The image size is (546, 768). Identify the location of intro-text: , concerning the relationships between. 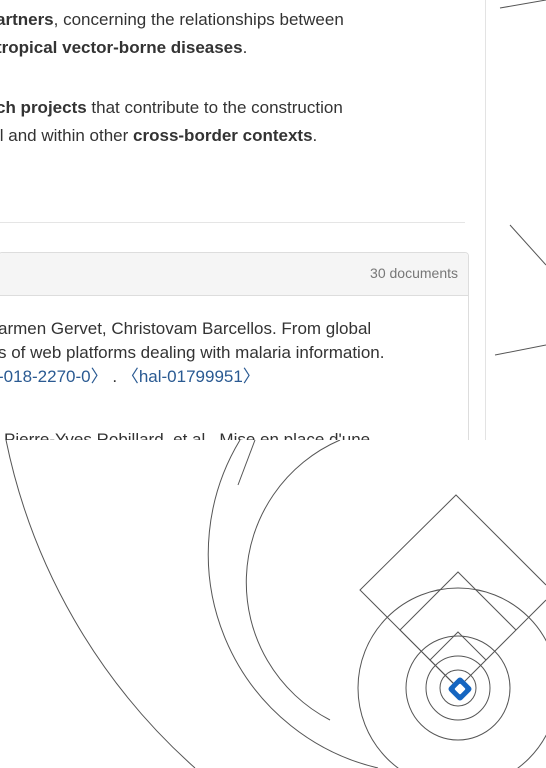
(198, 19).